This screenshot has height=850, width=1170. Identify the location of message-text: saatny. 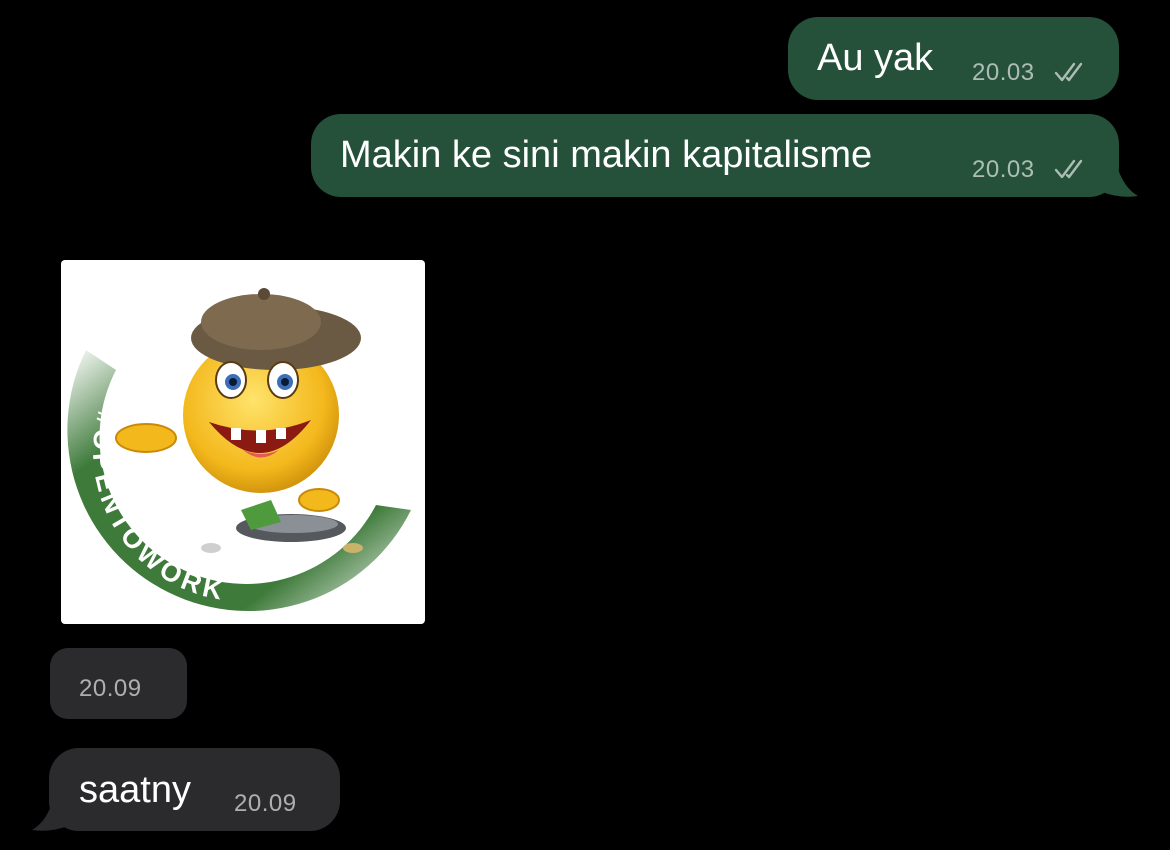
(135, 790).